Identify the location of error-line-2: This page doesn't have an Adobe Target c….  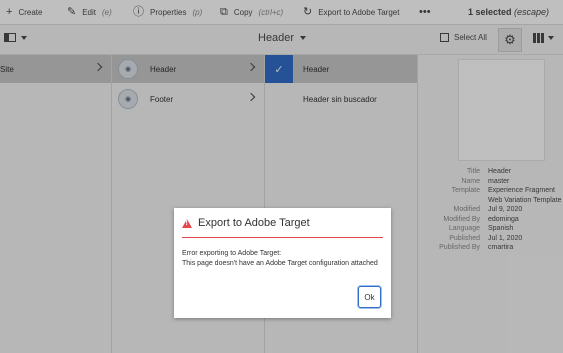
(280, 263).